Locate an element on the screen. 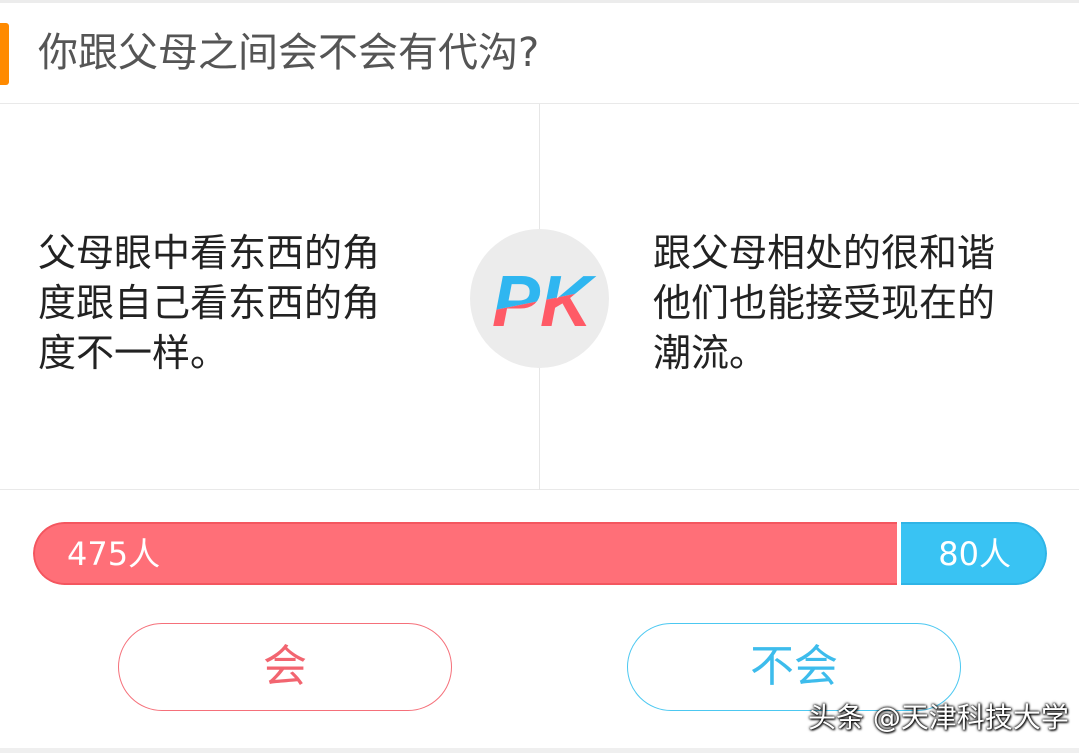 This screenshot has width=1079, height=753. header-accent-bar is located at coordinates (4, 54).